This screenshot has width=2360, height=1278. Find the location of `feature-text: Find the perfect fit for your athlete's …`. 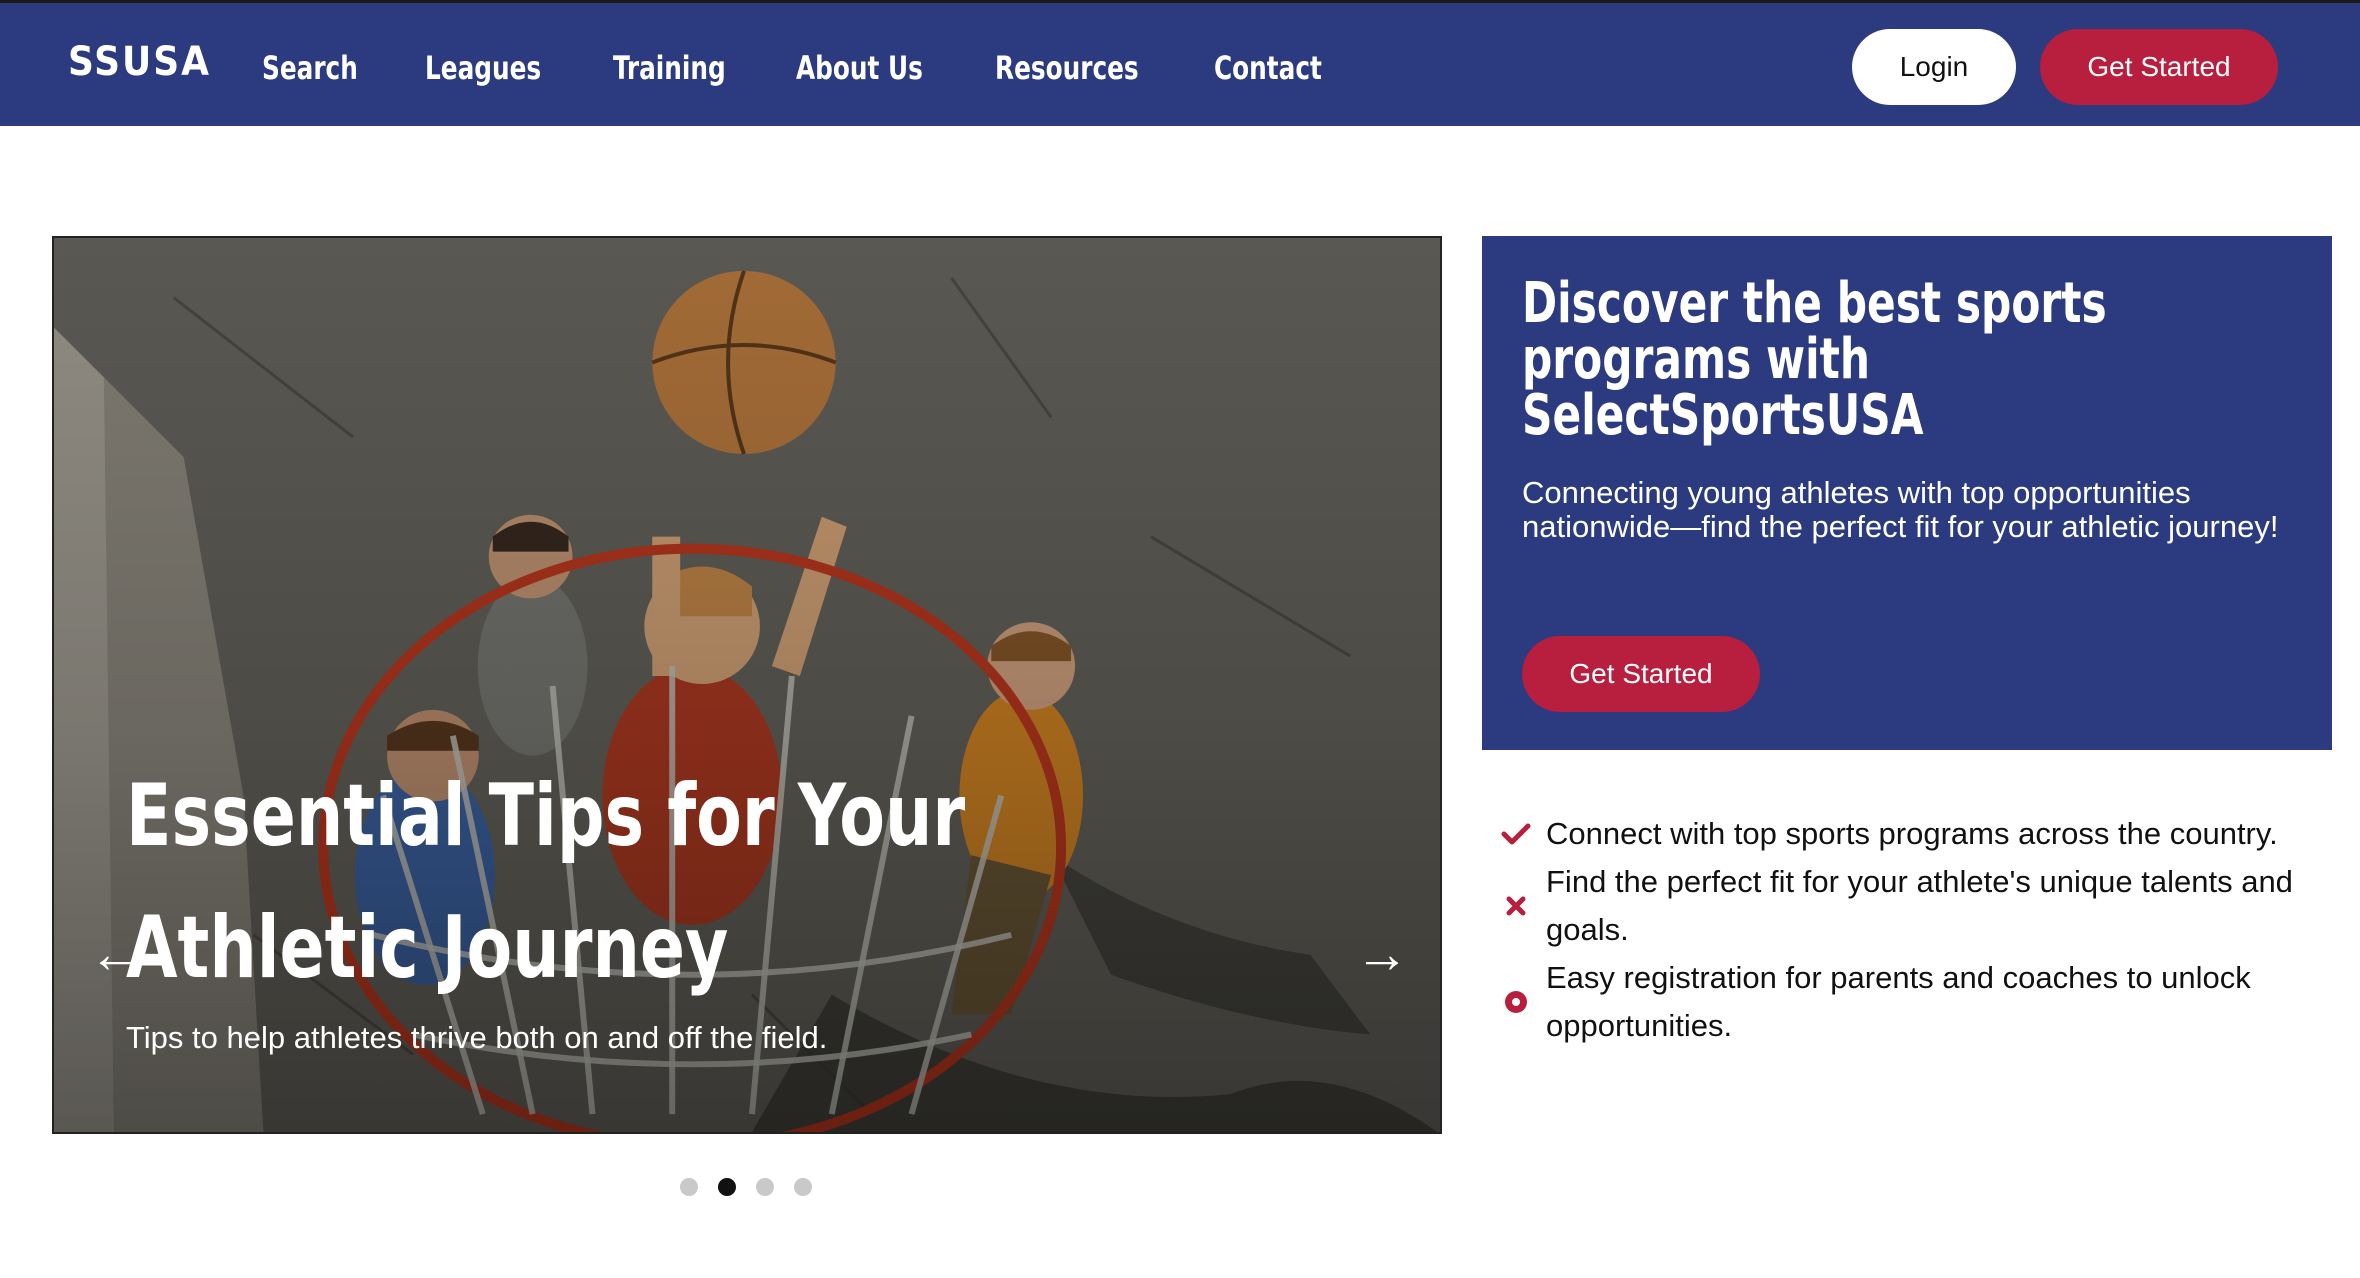

feature-text: Find the perfect fit for your athlete's … is located at coordinates (1919, 905).